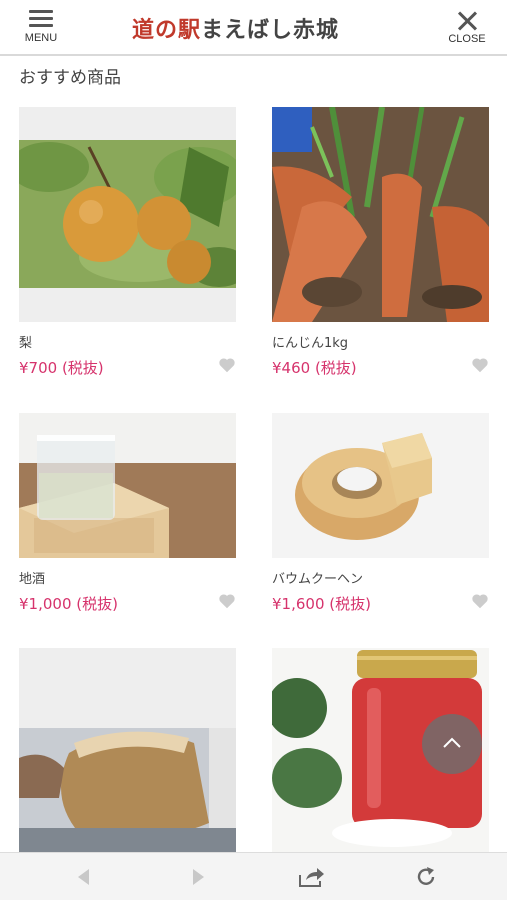 This screenshot has height=900, width=507. I want to click on chevron-up-icon, so click(452, 742).